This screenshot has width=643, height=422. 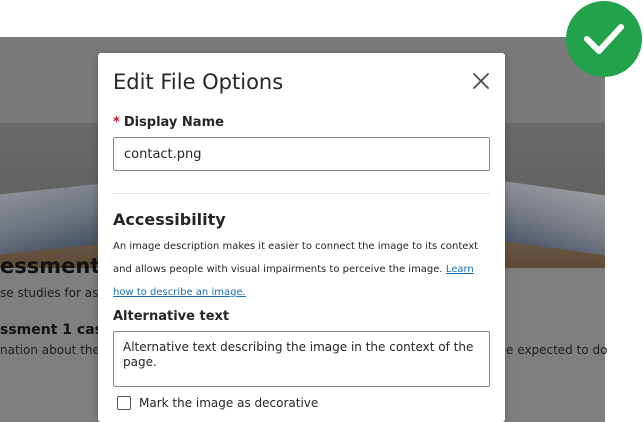 I want to click on decorative-checkbox, so click(x=124, y=403).